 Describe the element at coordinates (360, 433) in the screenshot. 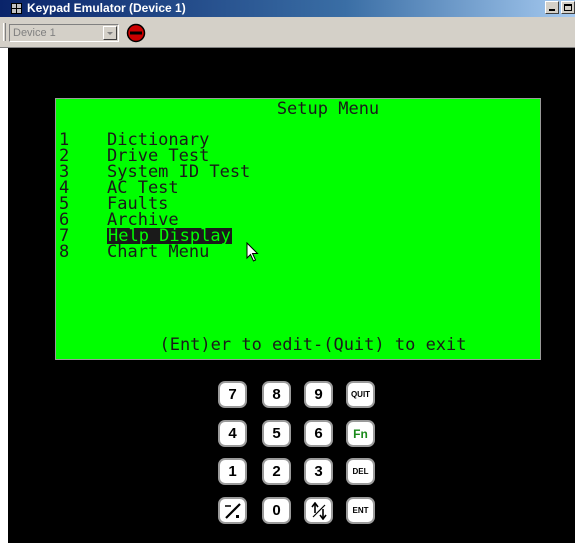

I see `key-fn: Fn` at that location.